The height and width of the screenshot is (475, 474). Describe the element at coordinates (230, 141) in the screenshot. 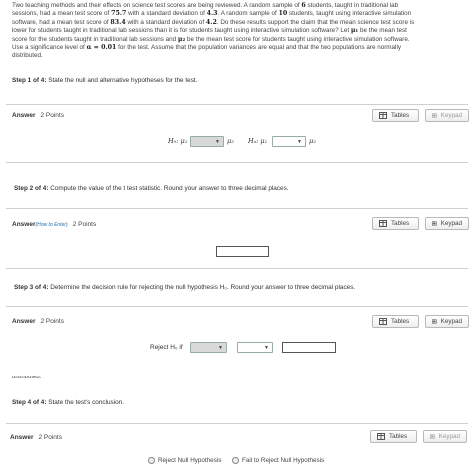

I see `null-hypothesis-rhs: μ₂` at that location.